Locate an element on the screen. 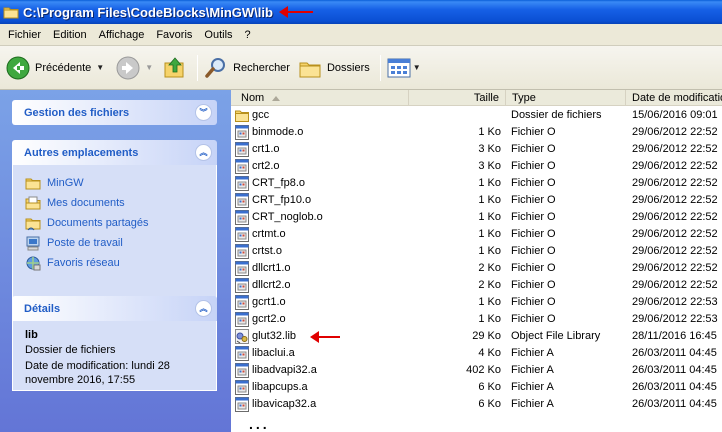 The height and width of the screenshot is (432, 722). file-name-cell: crtmt.o is located at coordinates (322, 234).